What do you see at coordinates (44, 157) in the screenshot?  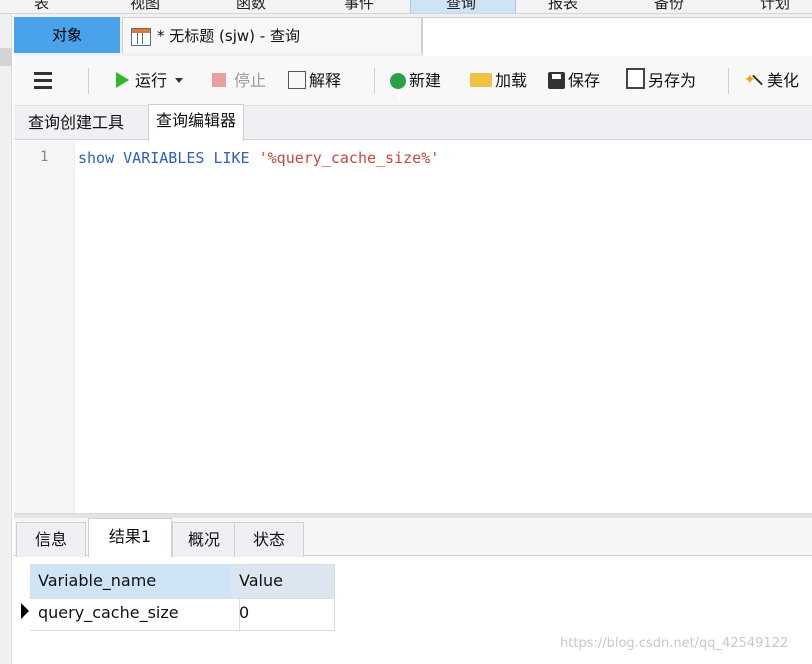 I see `line-number: 1` at bounding box center [44, 157].